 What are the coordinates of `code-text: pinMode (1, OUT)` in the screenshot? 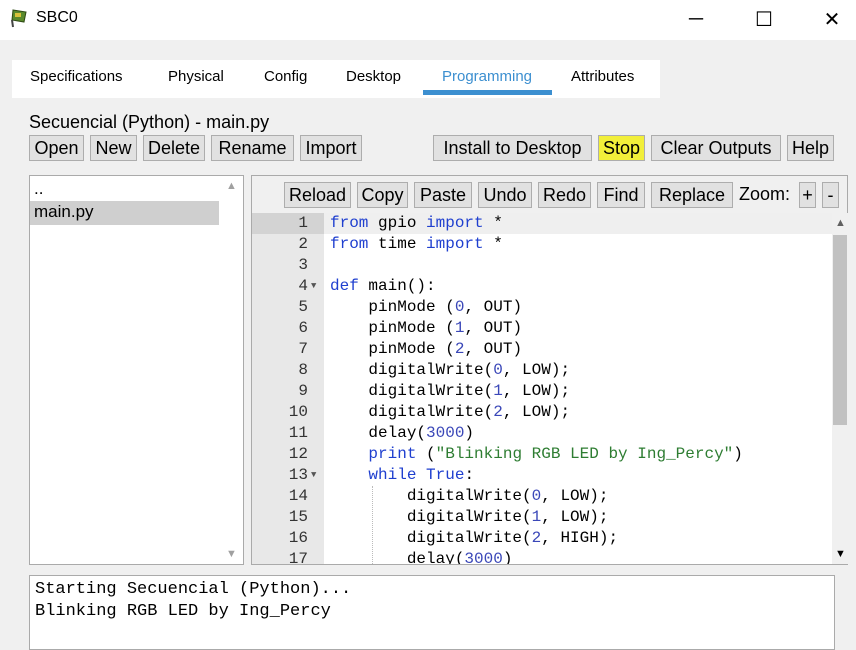 It's located at (426, 328).